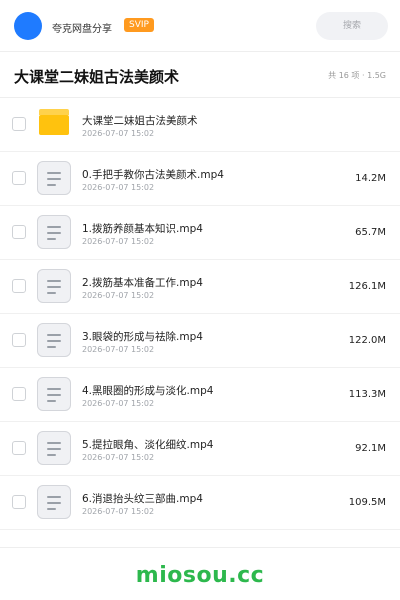 This screenshot has height=600, width=400. What do you see at coordinates (97, 77) in the screenshot?
I see `page-title: 大课堂二妹姐古法美颜术` at bounding box center [97, 77].